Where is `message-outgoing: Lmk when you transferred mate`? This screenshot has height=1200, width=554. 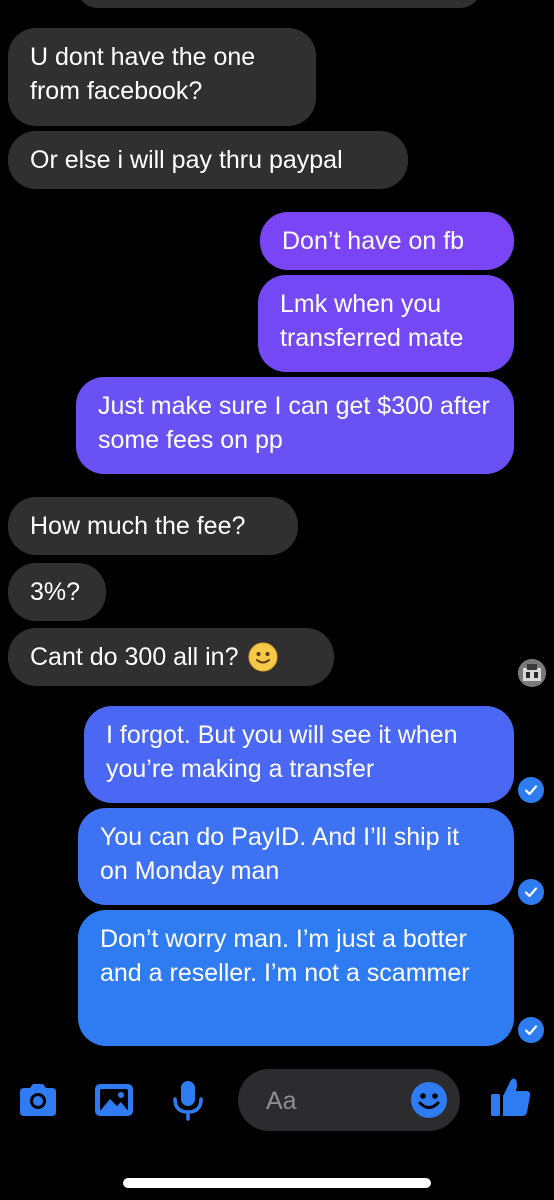 message-outgoing: Lmk when you transferred mate is located at coordinates (386, 323).